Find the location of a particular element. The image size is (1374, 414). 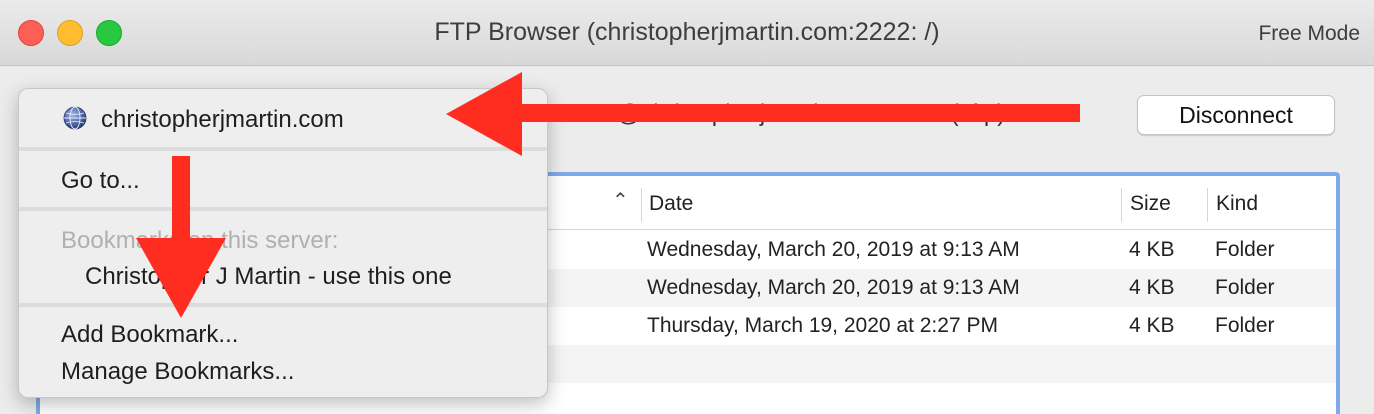

disconnect-button: Disconnect is located at coordinates (1236, 115).